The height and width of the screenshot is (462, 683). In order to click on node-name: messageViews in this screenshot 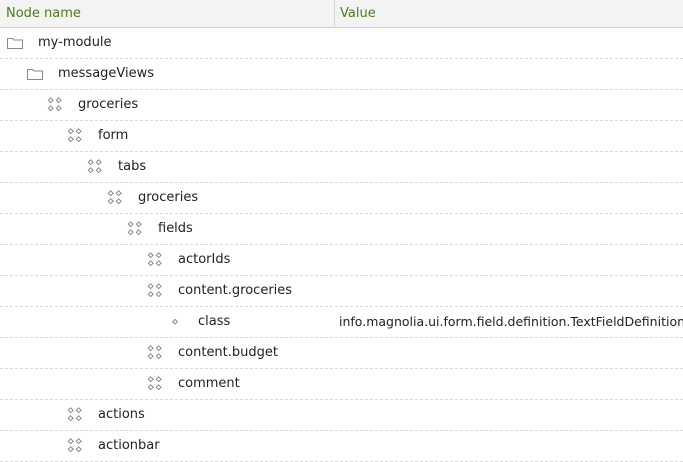, I will do `click(106, 73)`.